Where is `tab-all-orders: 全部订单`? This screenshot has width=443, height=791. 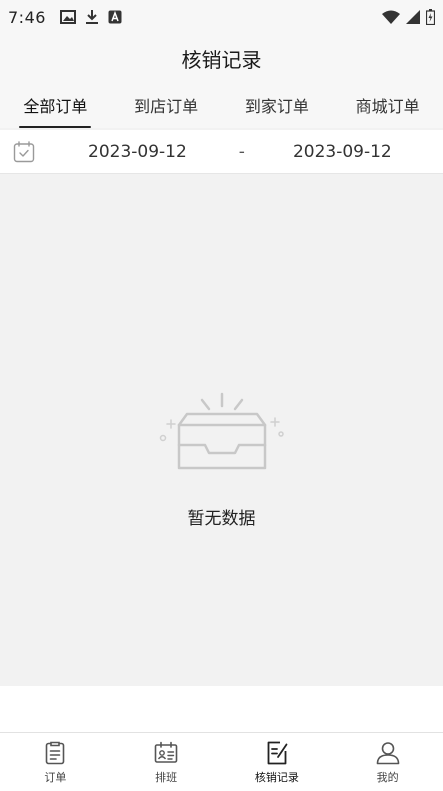 tab-all-orders: 全部订单 is located at coordinates (55, 106).